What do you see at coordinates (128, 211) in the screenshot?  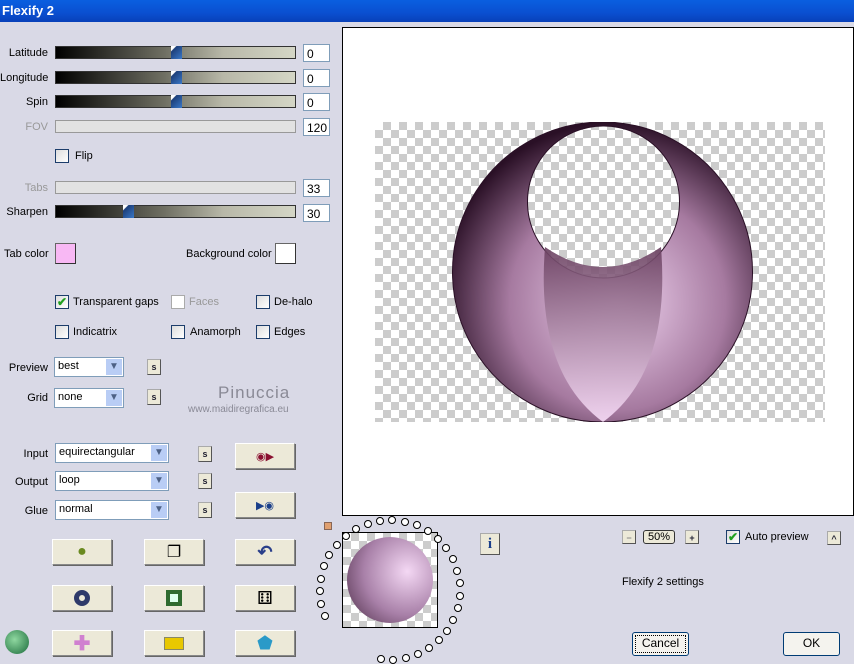 I see `sharpen-slider-thumb` at bounding box center [128, 211].